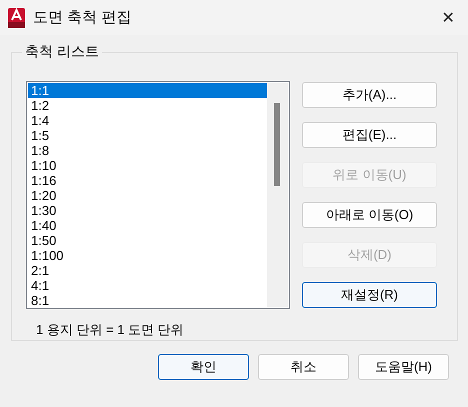  What do you see at coordinates (147, 180) in the screenshot?
I see `list-item: 1:16` at bounding box center [147, 180].